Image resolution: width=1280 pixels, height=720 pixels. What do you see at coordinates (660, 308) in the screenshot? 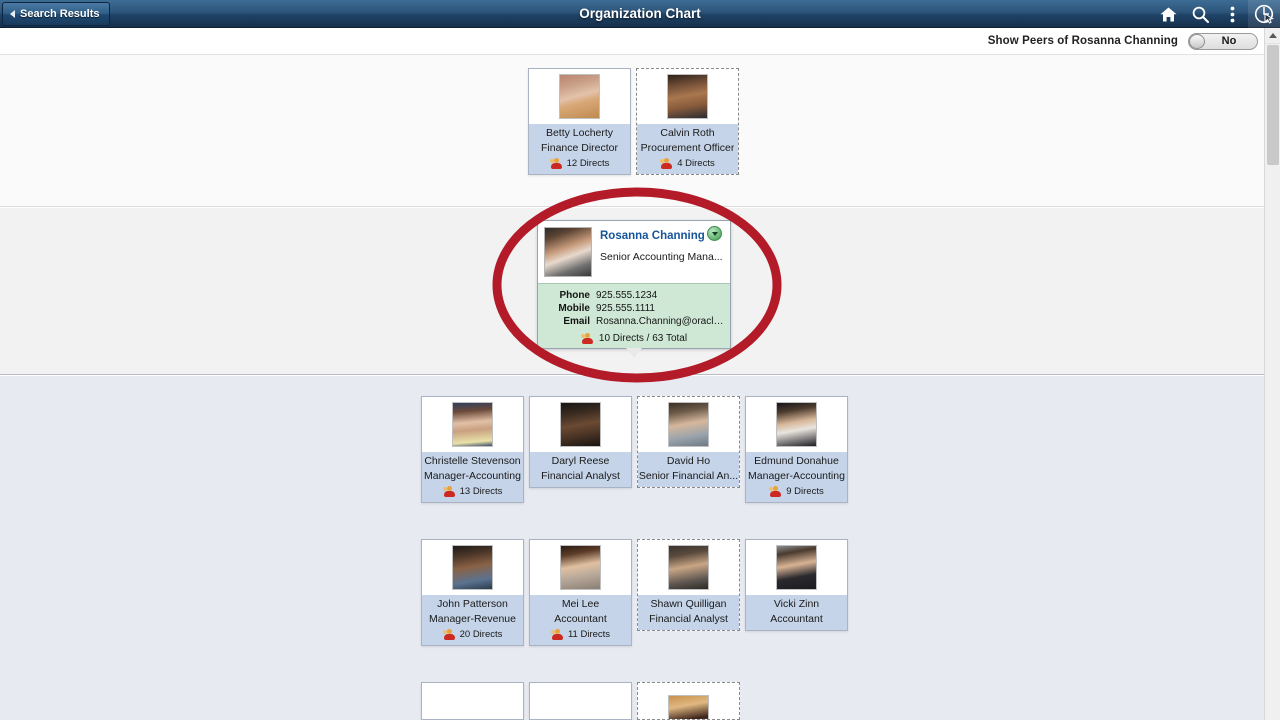
I see `mobile-value: 925.555.1111` at bounding box center [660, 308].